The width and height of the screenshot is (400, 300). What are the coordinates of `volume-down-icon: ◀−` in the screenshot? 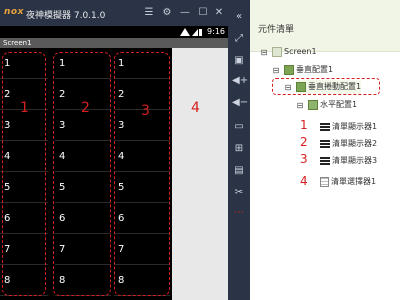 It's located at (240, 103).